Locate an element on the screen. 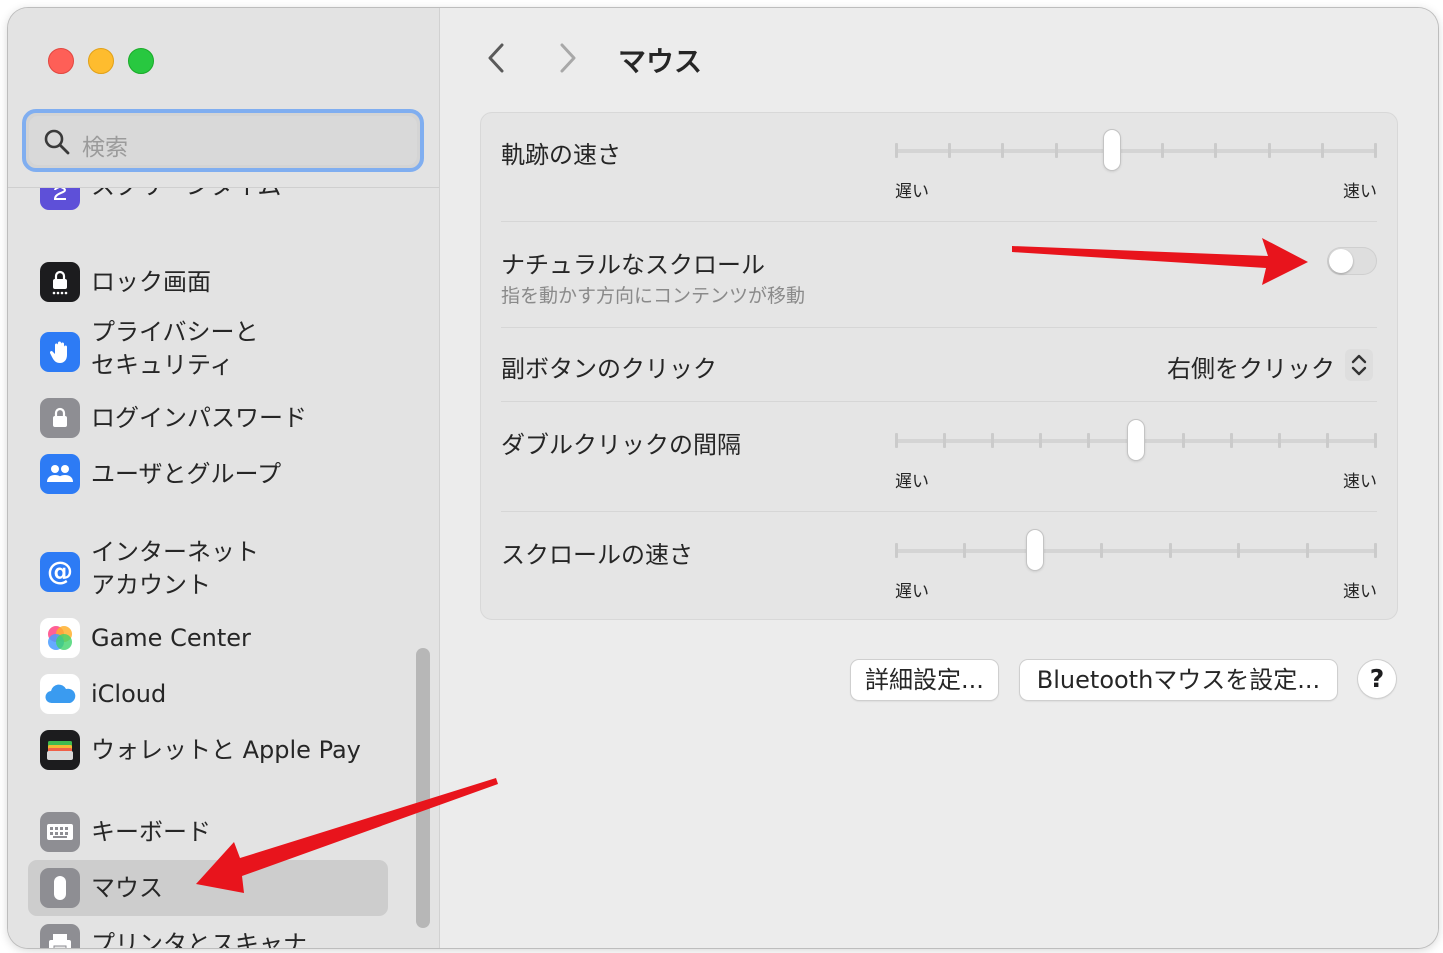 This screenshot has height=953, width=1443. scroll-speed-label: スクロールの速さ is located at coordinates (597, 555).